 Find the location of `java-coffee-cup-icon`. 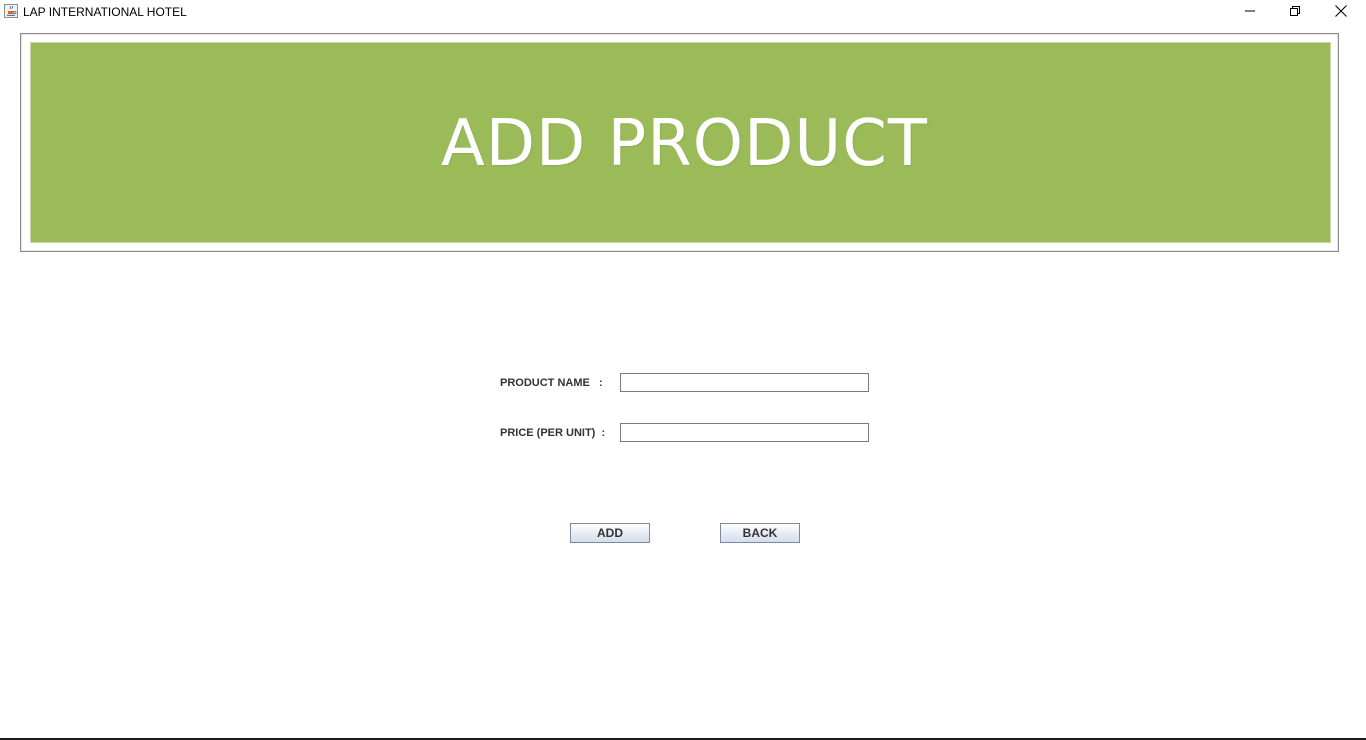

java-coffee-cup-icon is located at coordinates (11, 11).